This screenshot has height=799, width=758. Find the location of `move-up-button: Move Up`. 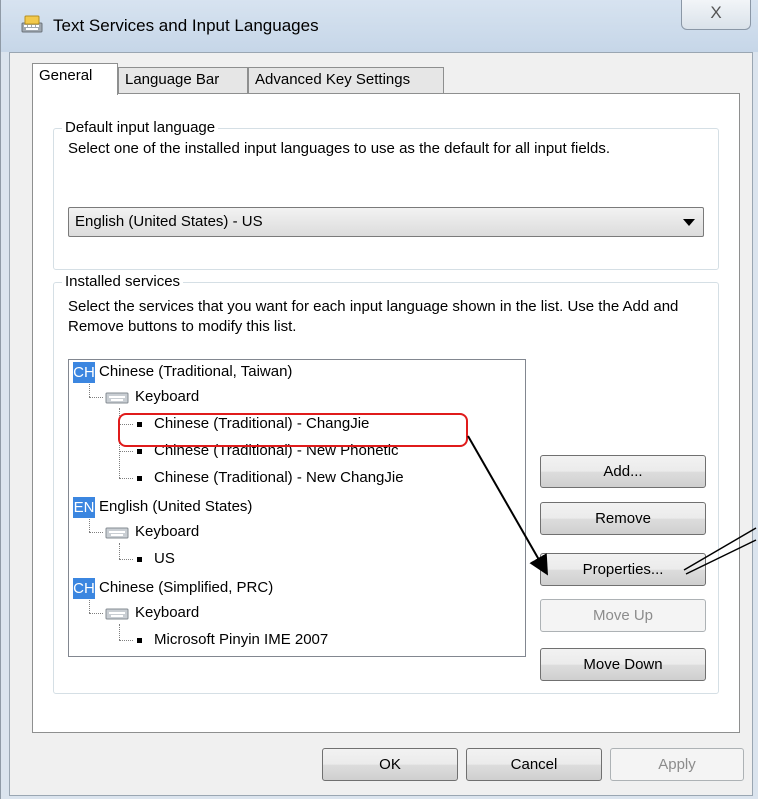

move-up-button: Move Up is located at coordinates (623, 615).